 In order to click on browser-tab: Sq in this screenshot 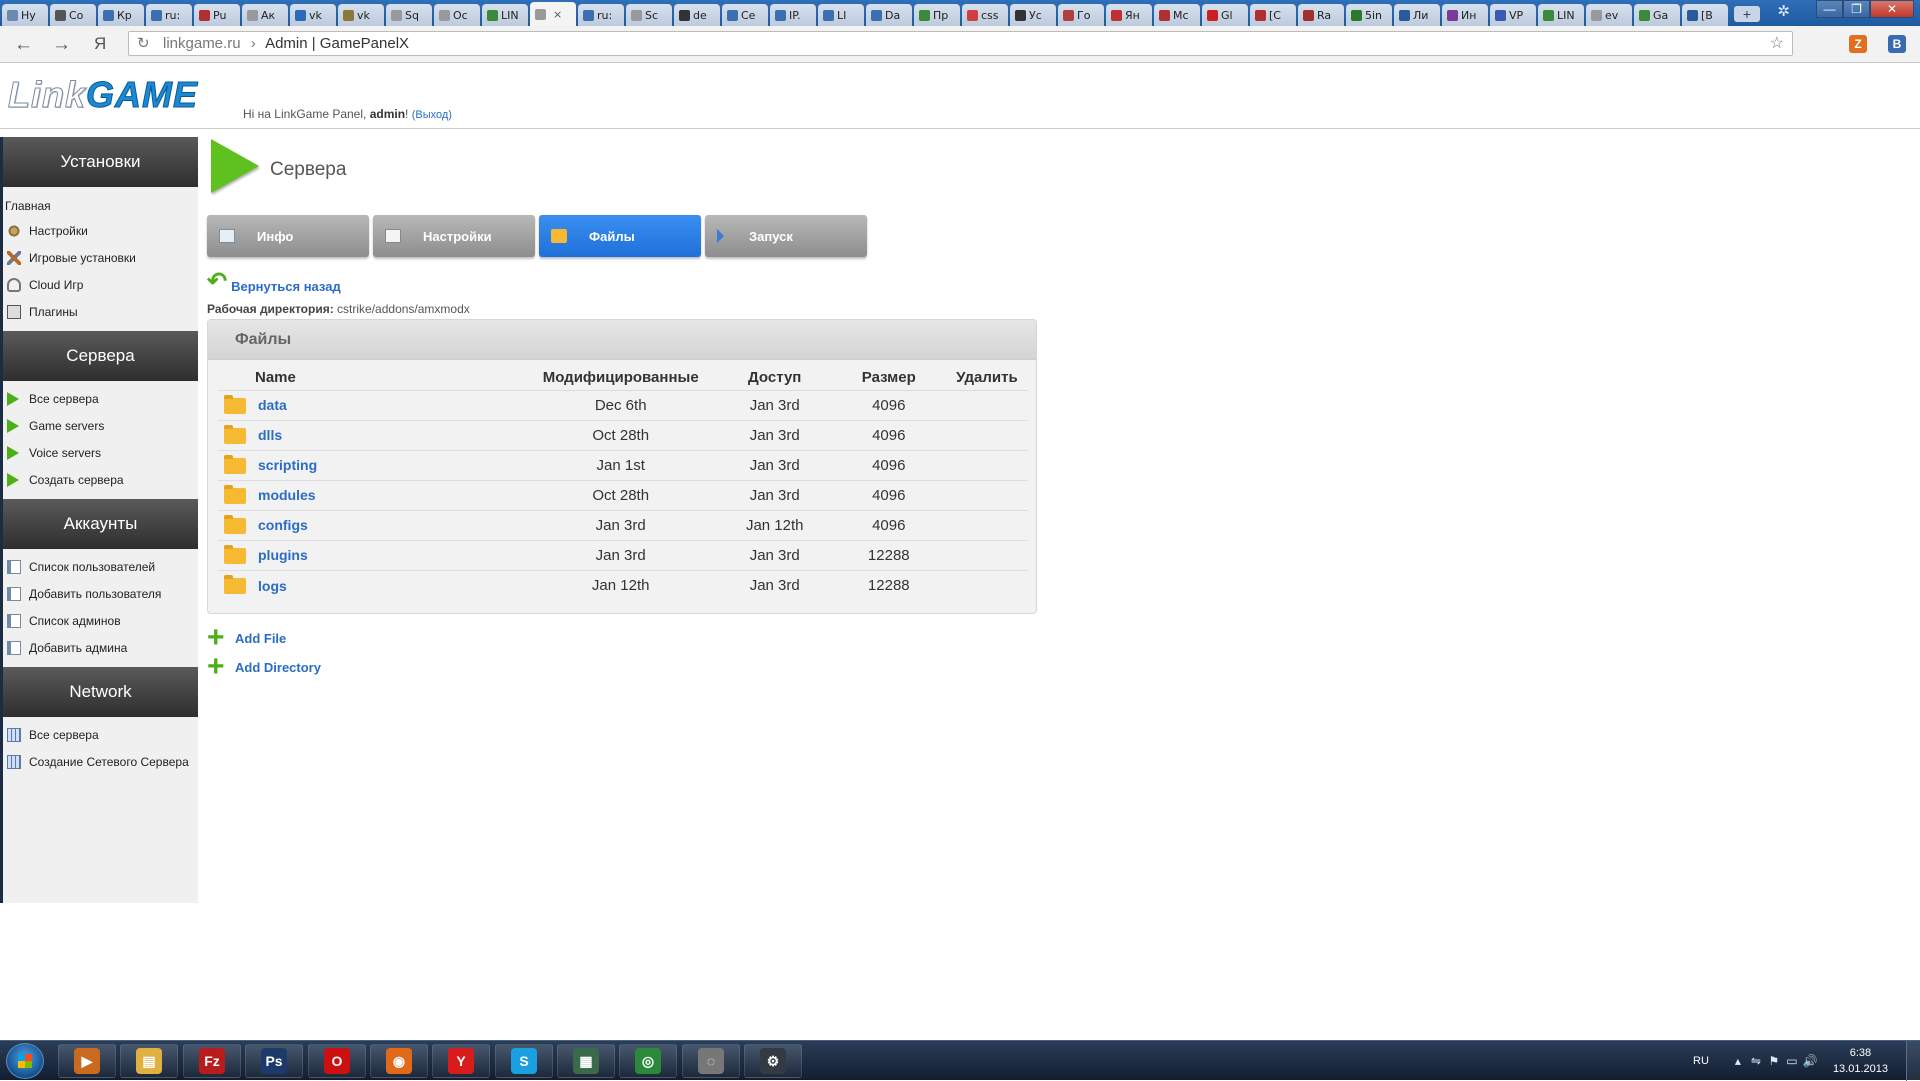, I will do `click(409, 15)`.